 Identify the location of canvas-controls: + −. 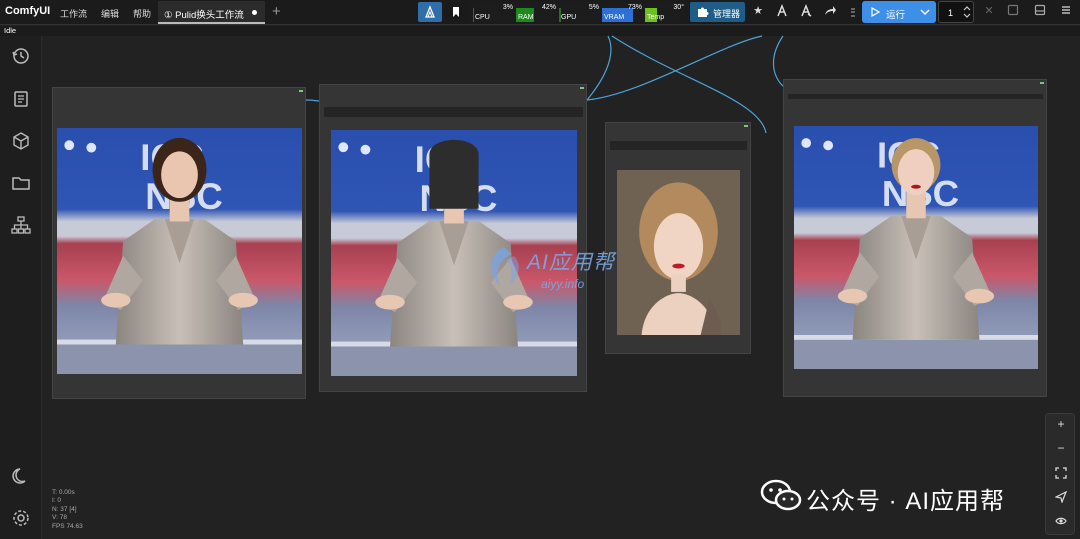
(1060, 474).